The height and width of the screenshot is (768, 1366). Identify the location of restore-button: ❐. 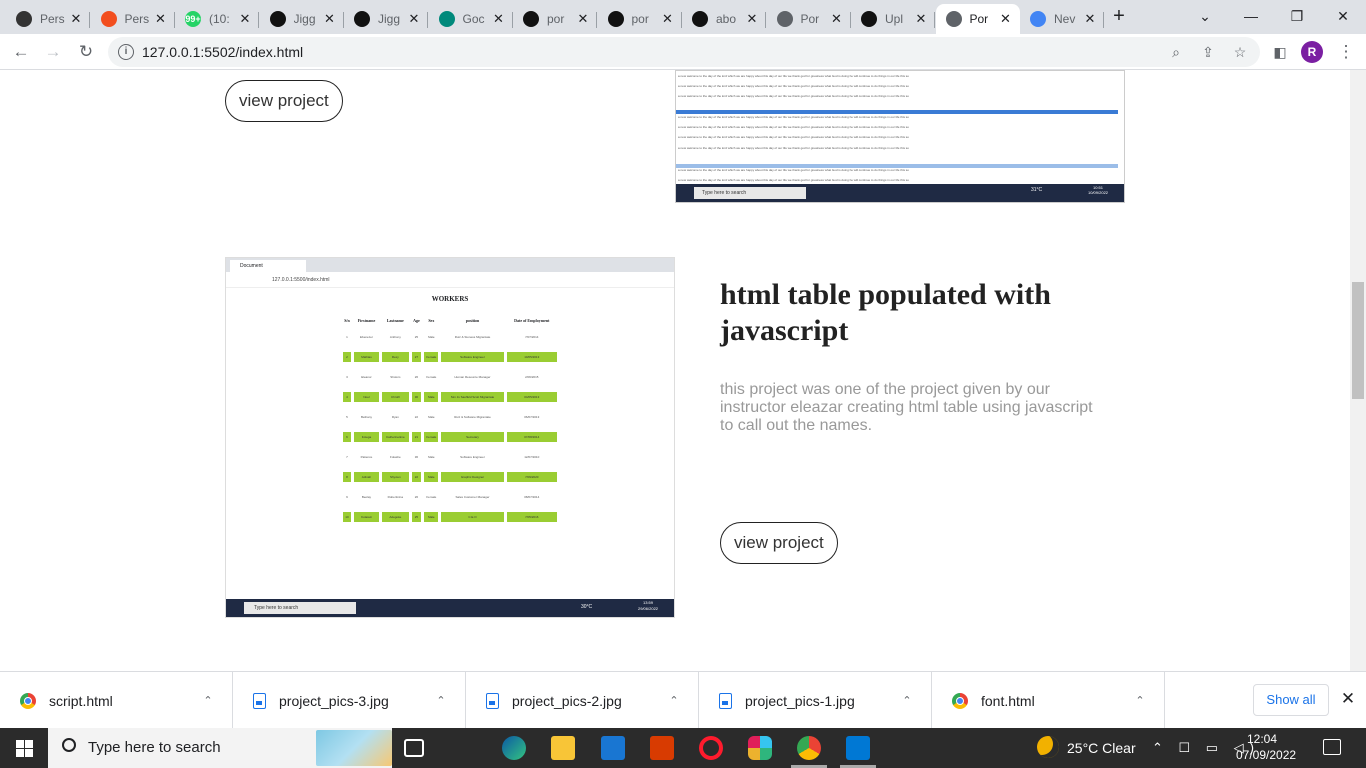
(1297, 16).